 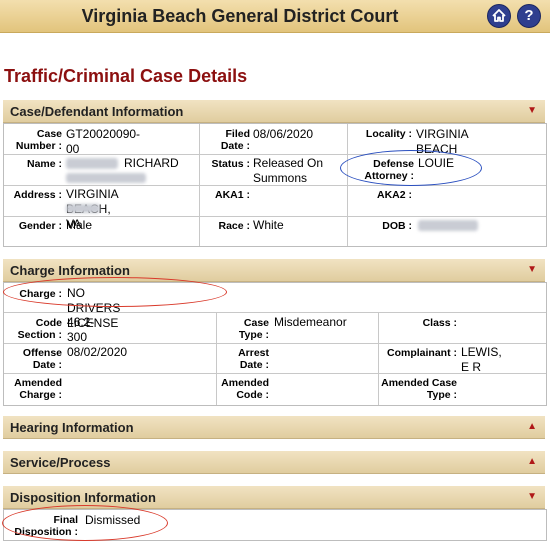 I want to click on code-section-label: Code Section :, so click(x=39, y=329).